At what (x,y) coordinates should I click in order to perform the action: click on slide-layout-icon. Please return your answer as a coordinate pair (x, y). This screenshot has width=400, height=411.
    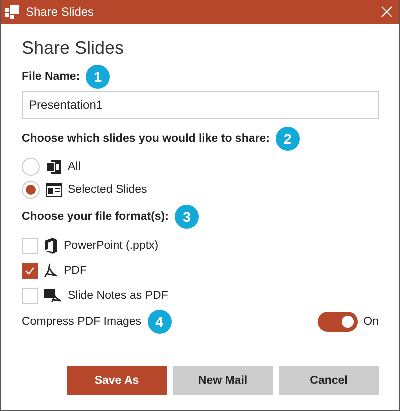
    Looking at the image, I should click on (54, 189).